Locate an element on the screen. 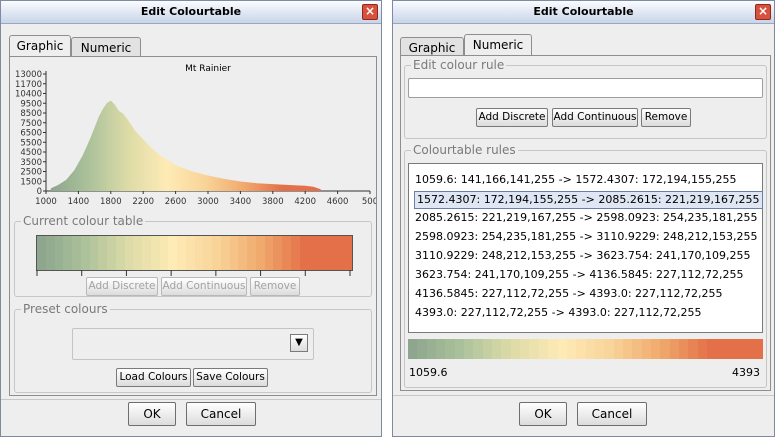 The width and height of the screenshot is (775, 437). colour-rule-input is located at coordinates (585, 88).